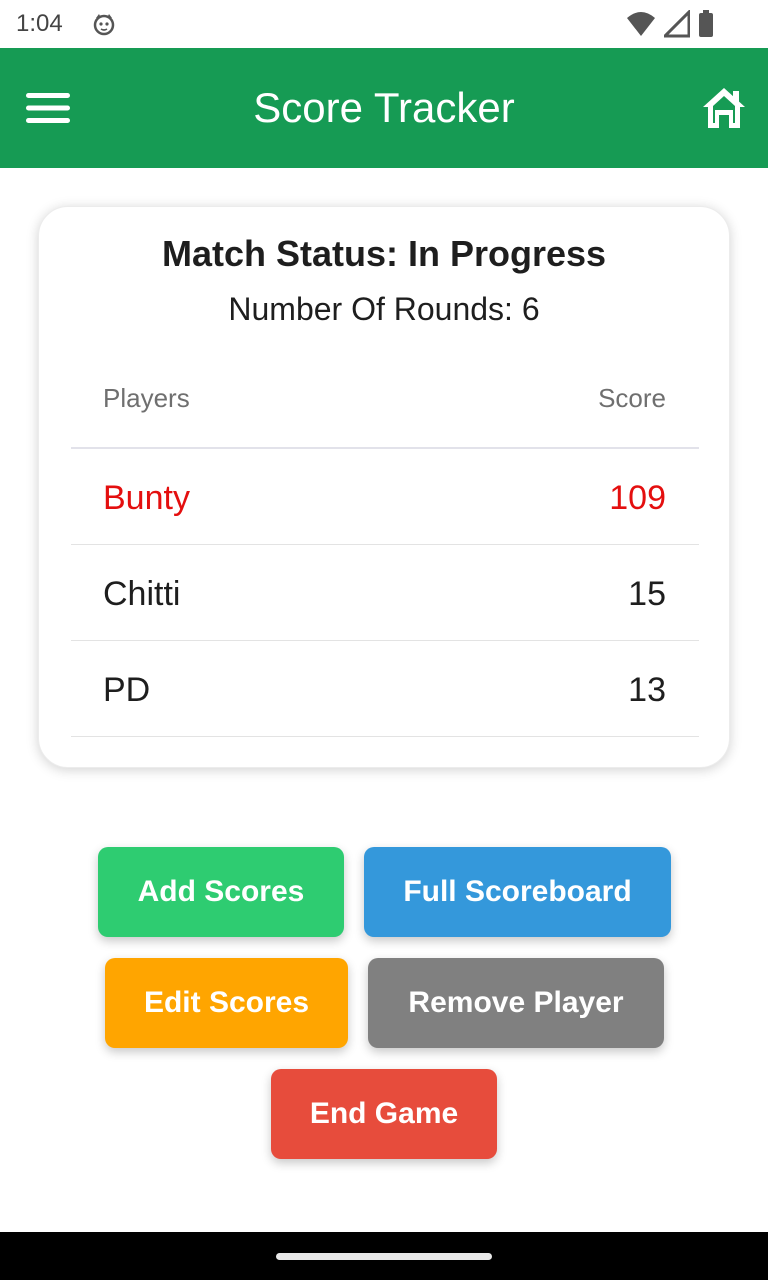 This screenshot has width=768, height=1280. I want to click on player-name: PD, so click(127, 690).